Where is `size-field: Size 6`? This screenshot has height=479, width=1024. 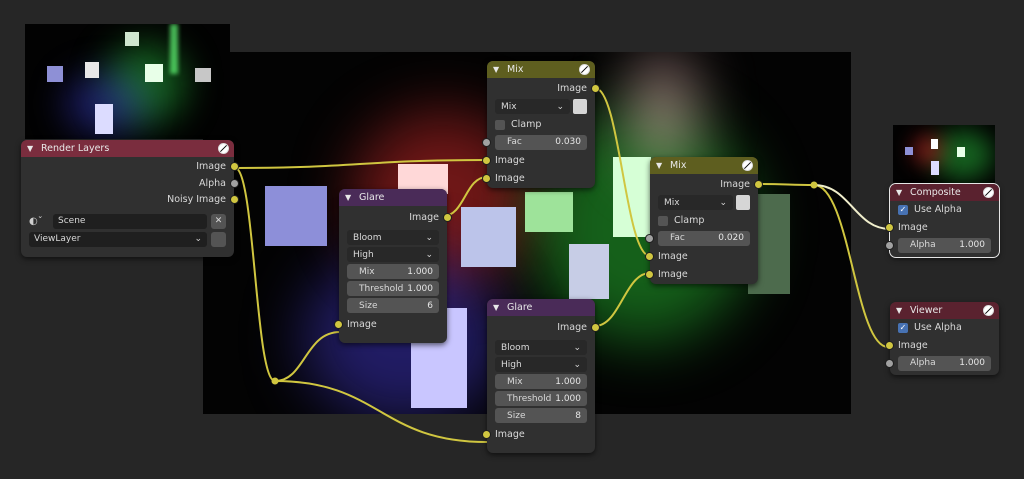
size-field: Size 6 is located at coordinates (393, 305).